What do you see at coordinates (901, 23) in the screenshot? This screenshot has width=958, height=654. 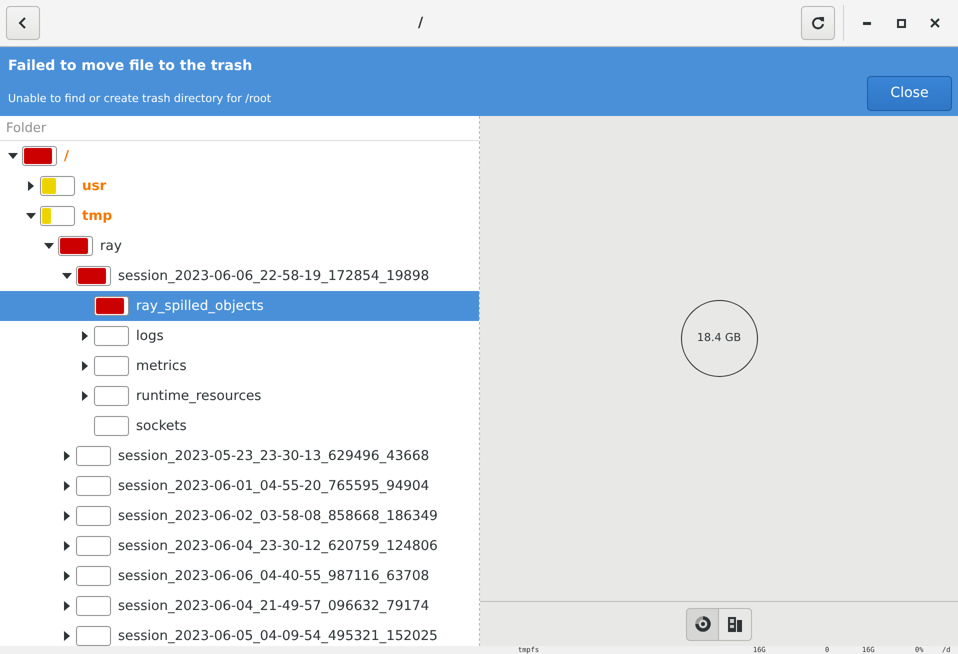 I see `maximize-icon` at bounding box center [901, 23].